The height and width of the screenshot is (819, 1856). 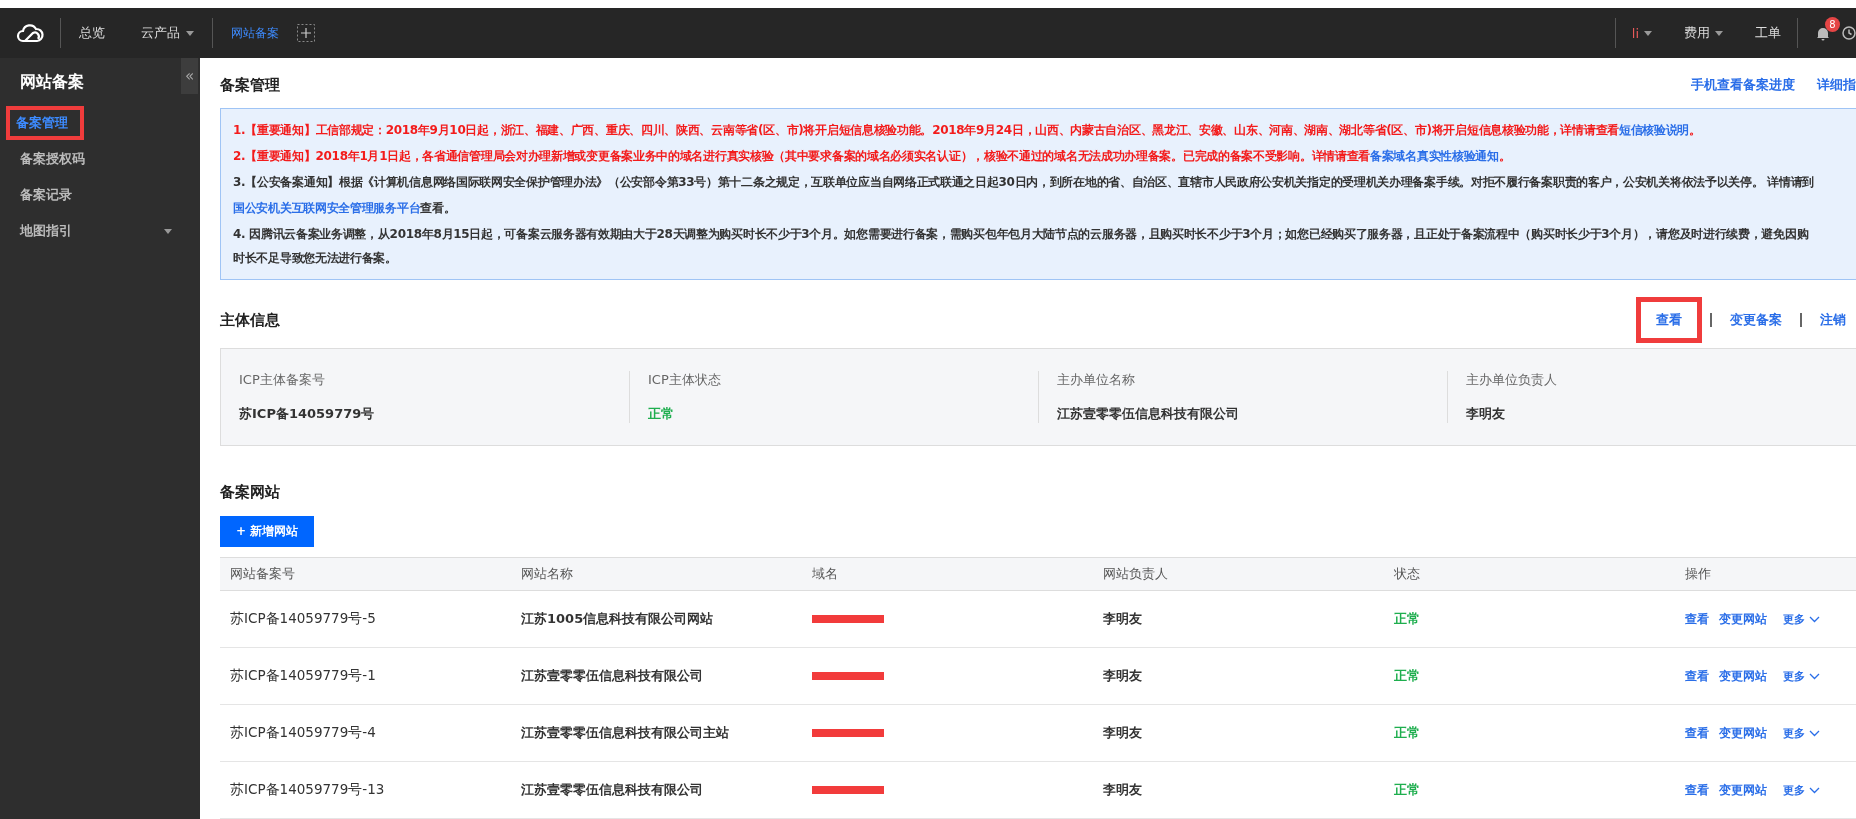 I want to click on table-cell: 苏ICP备14059779号-13, so click(x=307, y=789).